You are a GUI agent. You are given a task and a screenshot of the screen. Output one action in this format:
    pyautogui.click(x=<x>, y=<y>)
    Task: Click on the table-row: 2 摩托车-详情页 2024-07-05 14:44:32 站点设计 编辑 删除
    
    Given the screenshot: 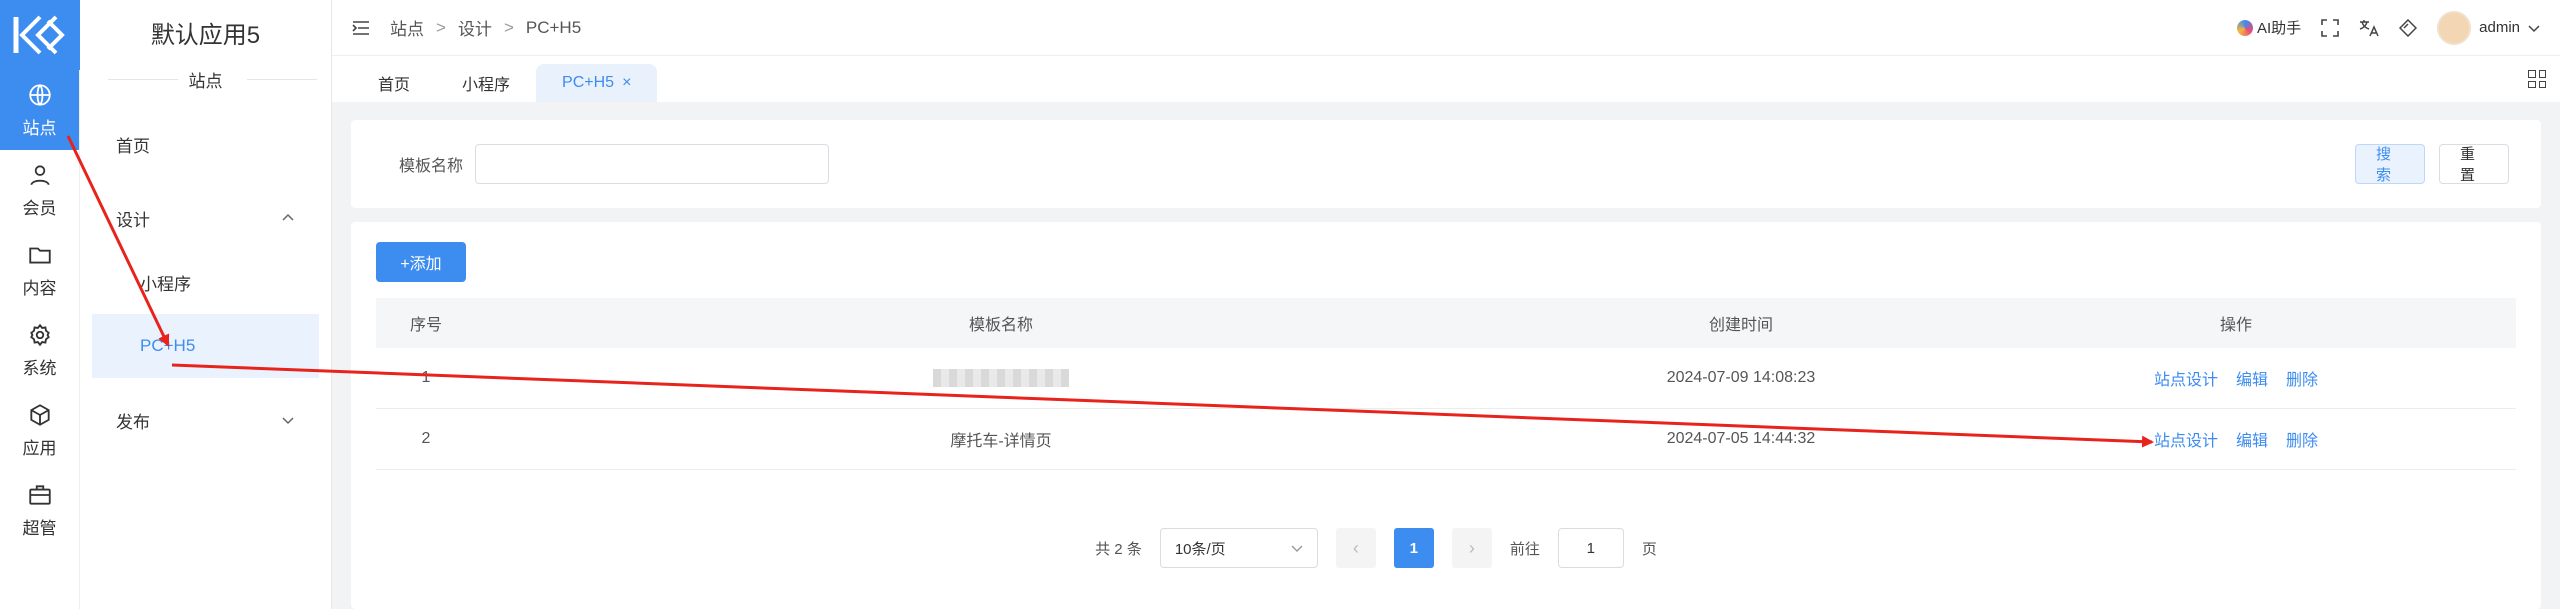 What is the action you would take?
    pyautogui.click(x=1446, y=439)
    